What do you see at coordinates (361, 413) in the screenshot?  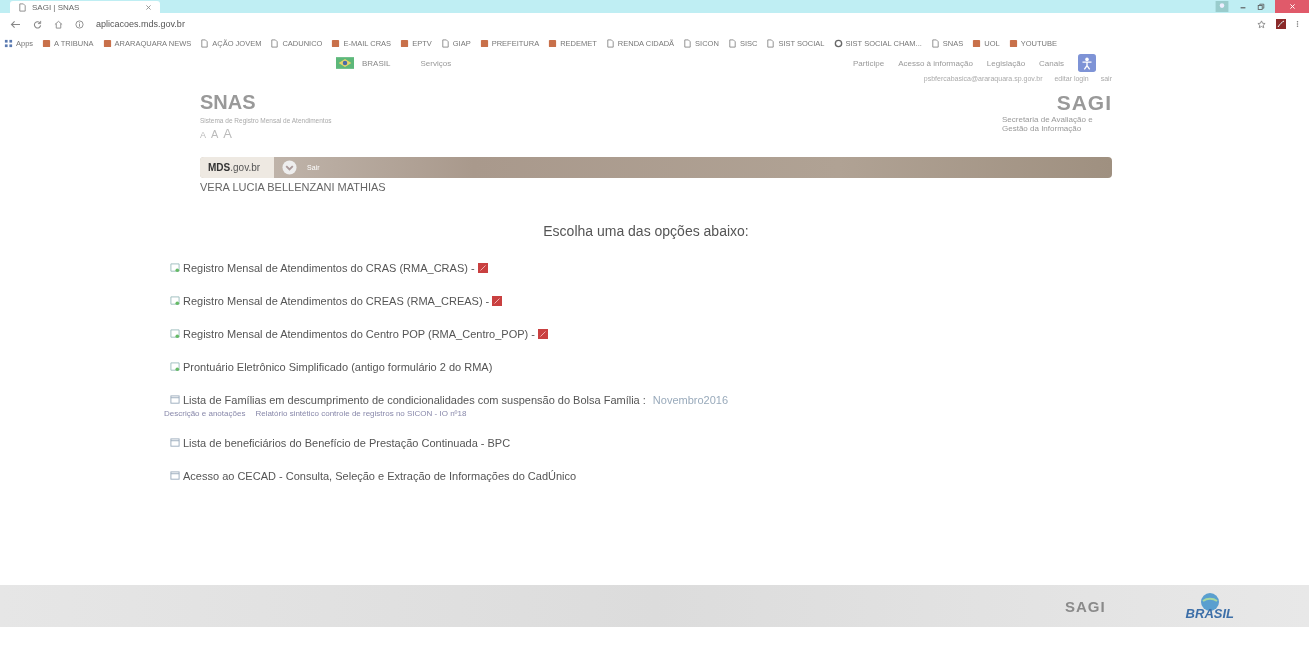 I see `note-link: Relatório sintético controle de registros no SICON - IO nº18` at bounding box center [361, 413].